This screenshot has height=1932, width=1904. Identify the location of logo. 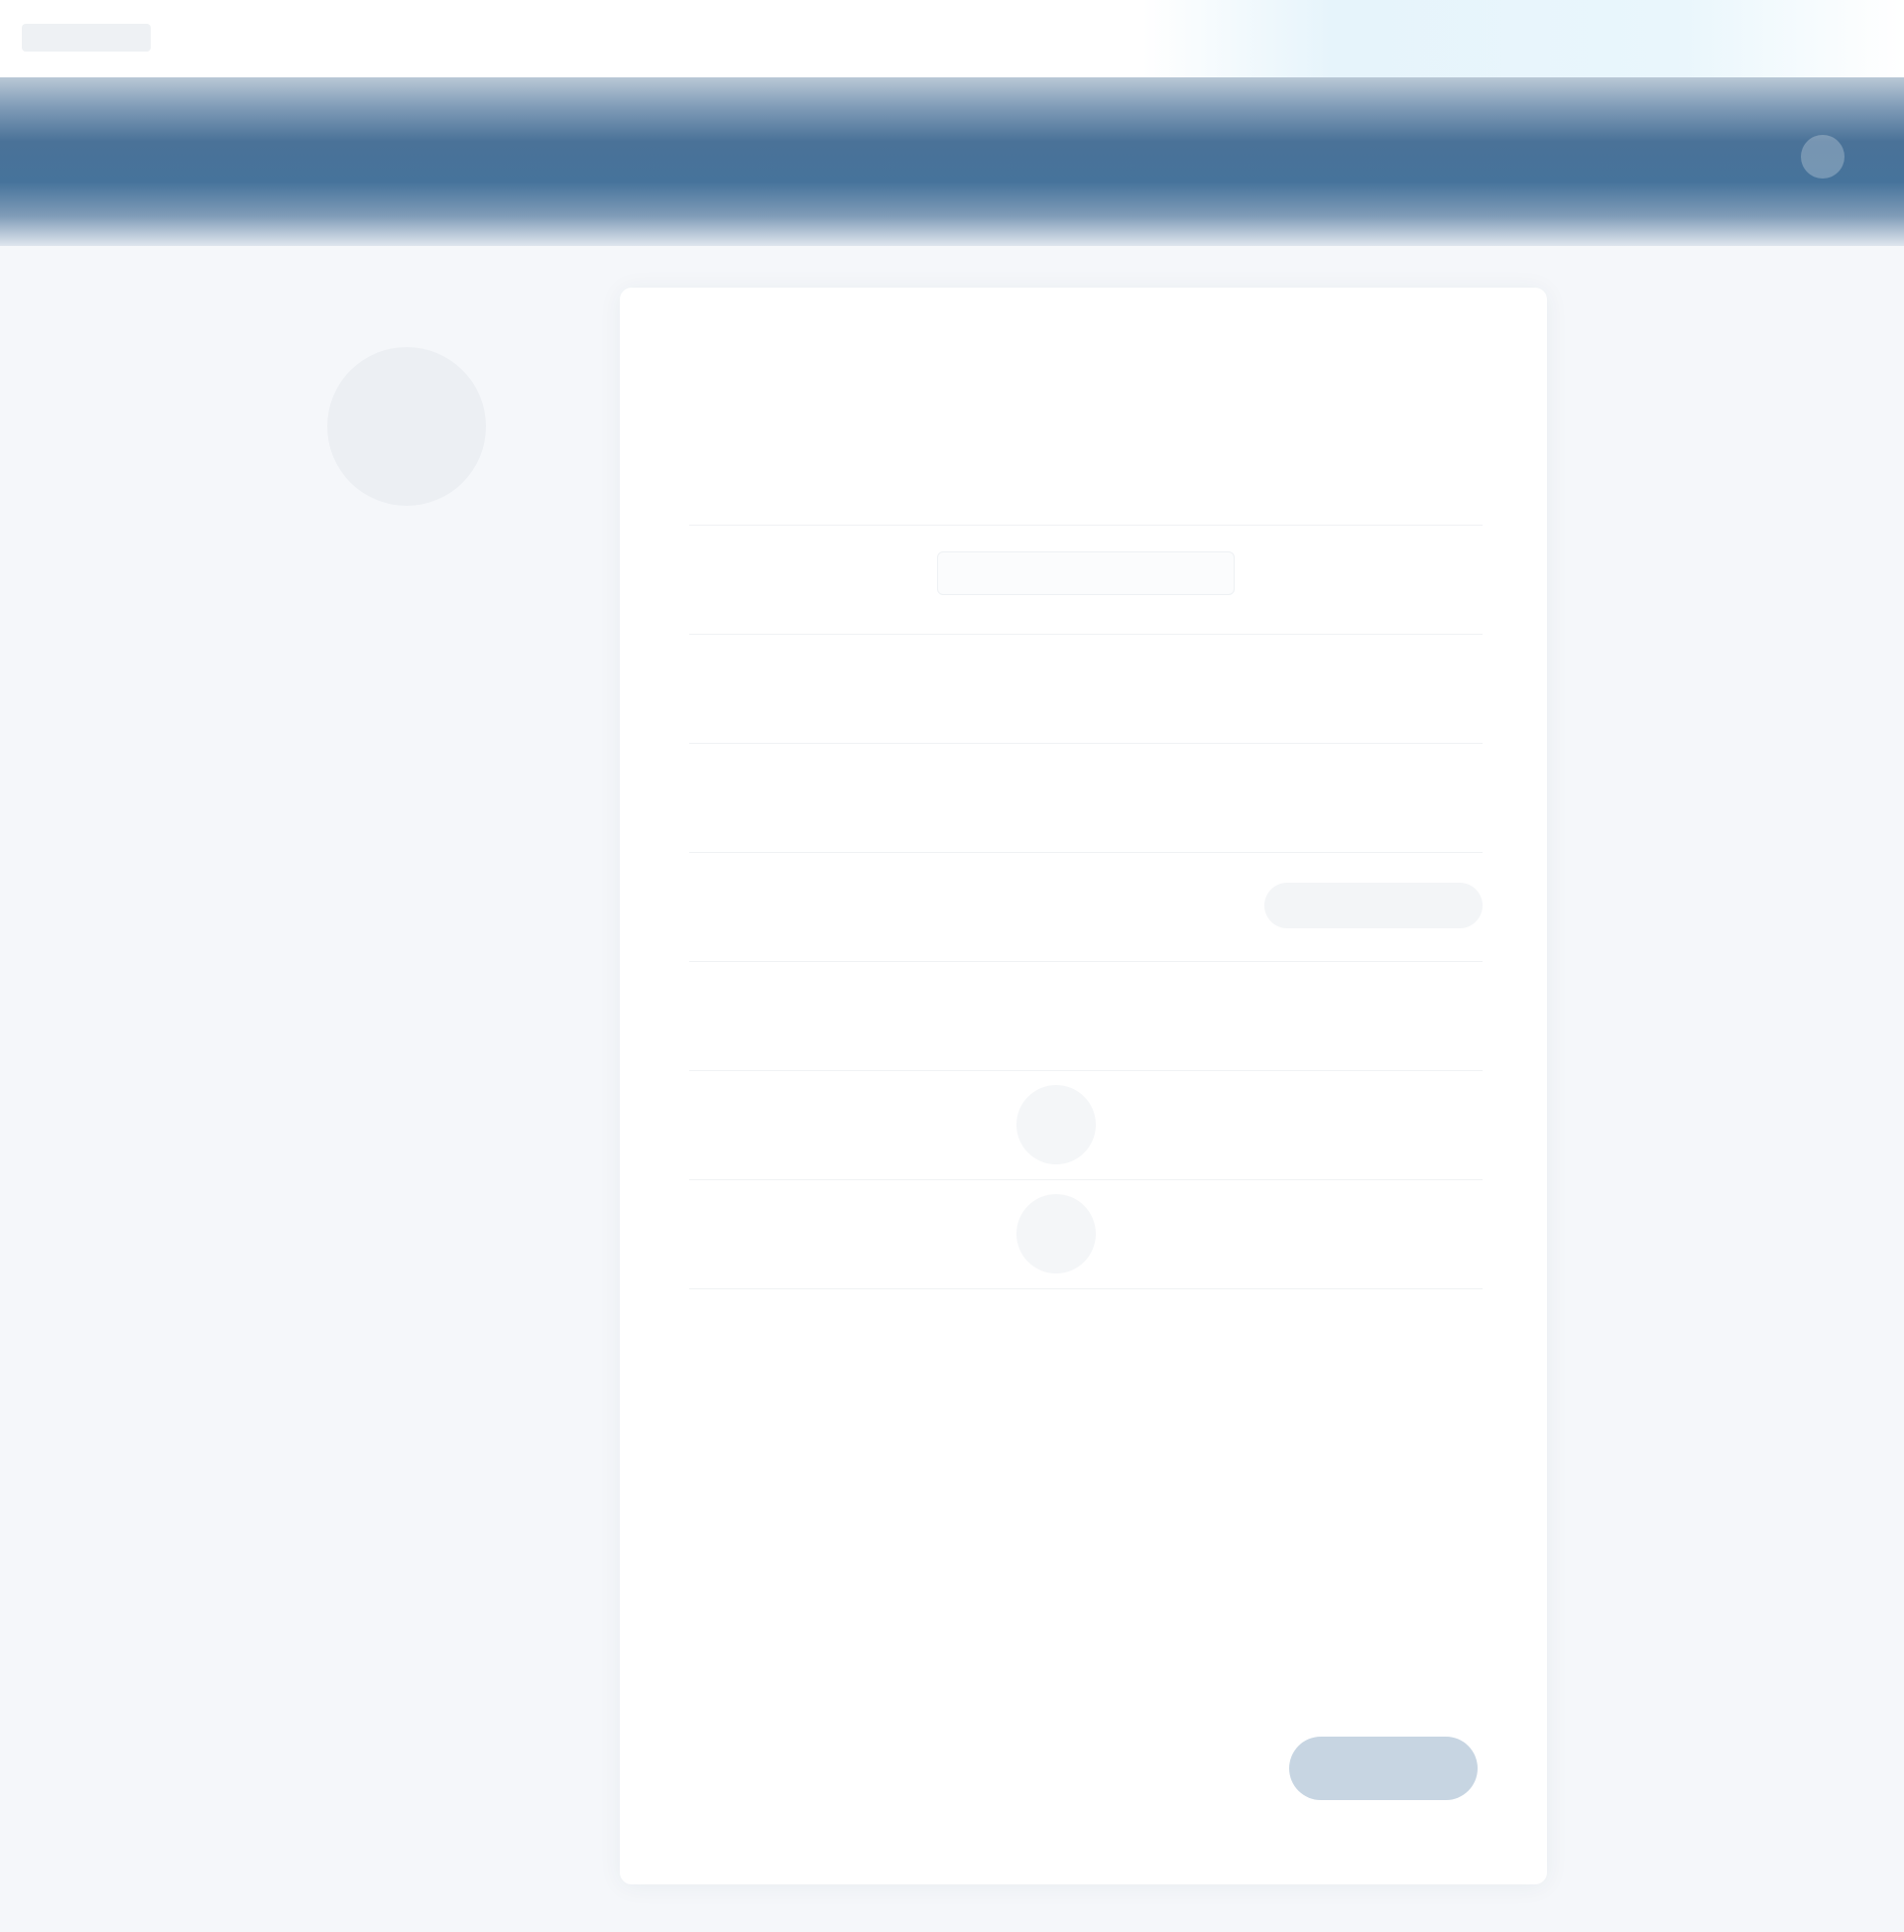
(86, 38).